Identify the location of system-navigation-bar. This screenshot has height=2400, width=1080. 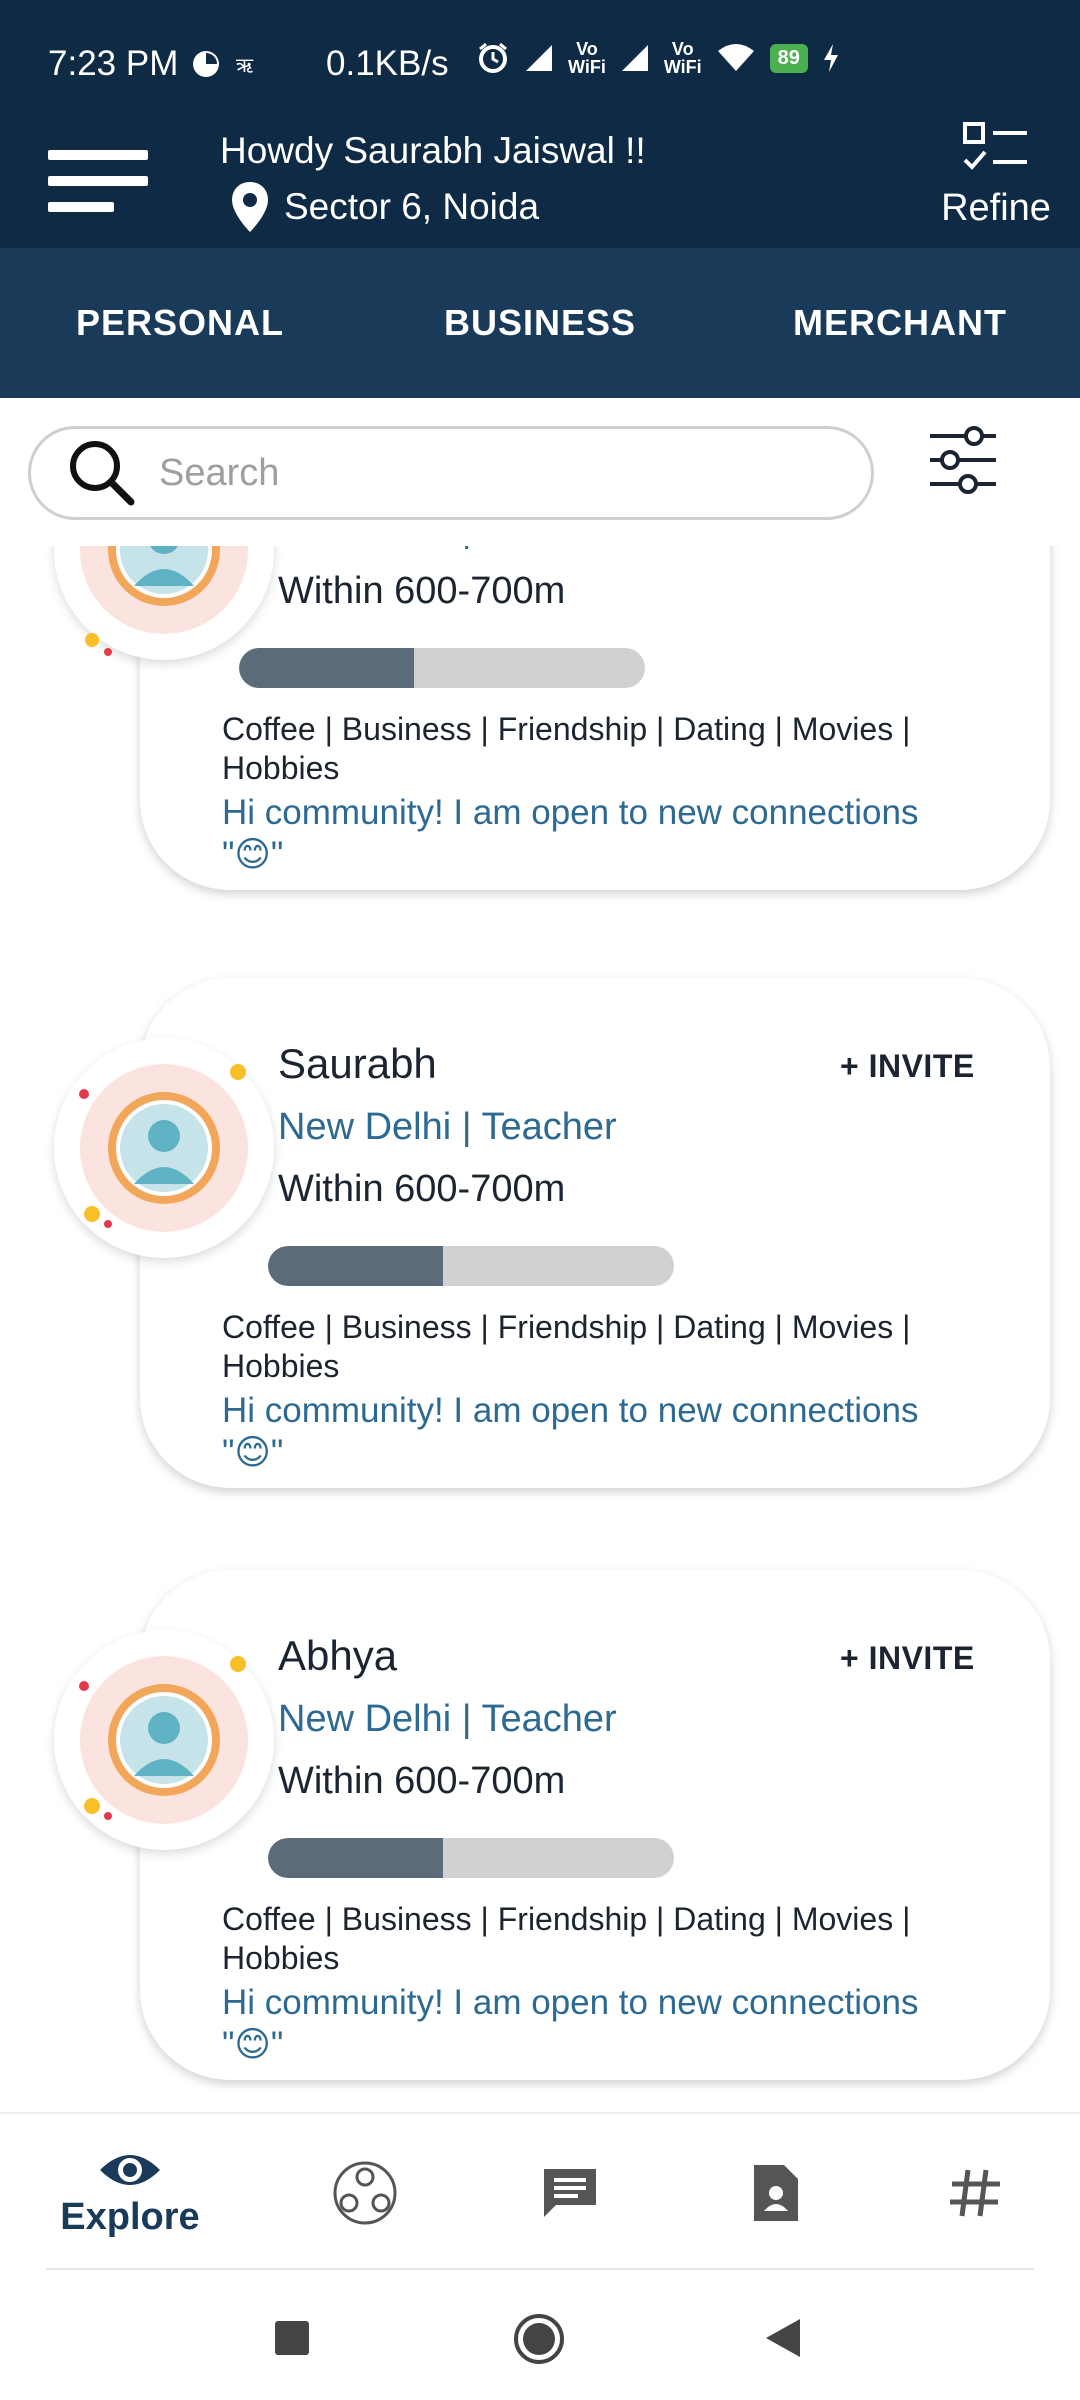
(540, 2336).